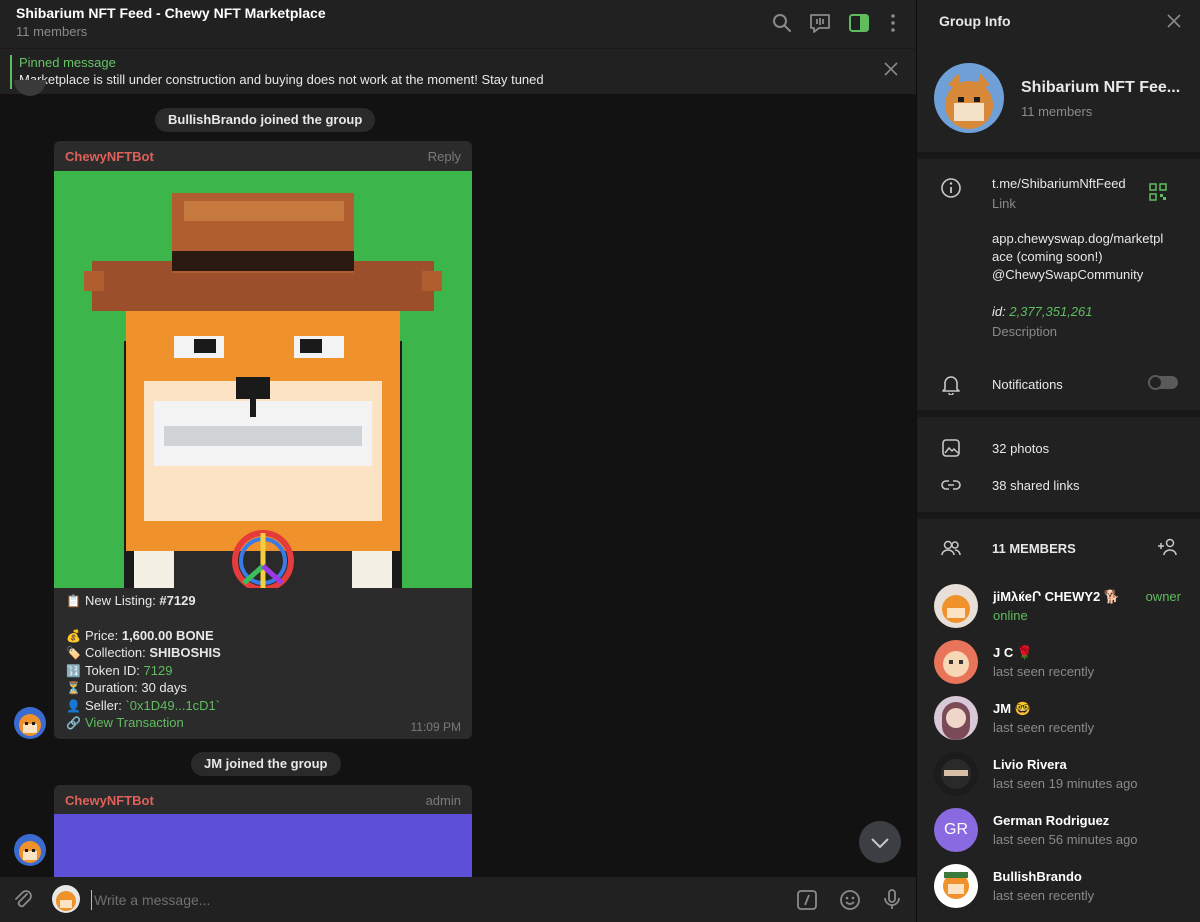 The height and width of the screenshot is (922, 1200). What do you see at coordinates (140, 635) in the screenshot?
I see `price-line: 💰 Price: 1,600.00 BONE` at bounding box center [140, 635].